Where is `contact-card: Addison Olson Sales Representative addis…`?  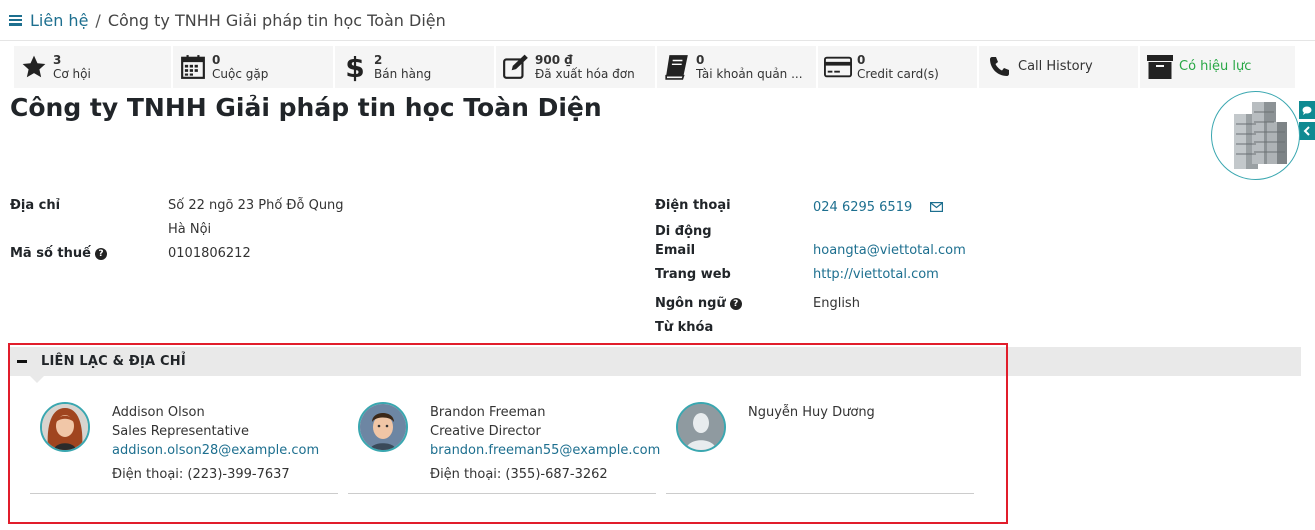
contact-card: Addison Olson Sales Representative addis… is located at coordinates (184, 447).